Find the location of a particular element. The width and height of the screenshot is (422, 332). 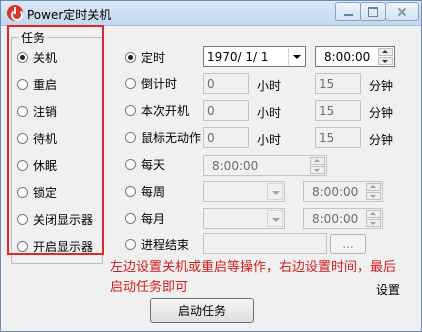

task-radio-logoff: 注销 is located at coordinates (37, 111).